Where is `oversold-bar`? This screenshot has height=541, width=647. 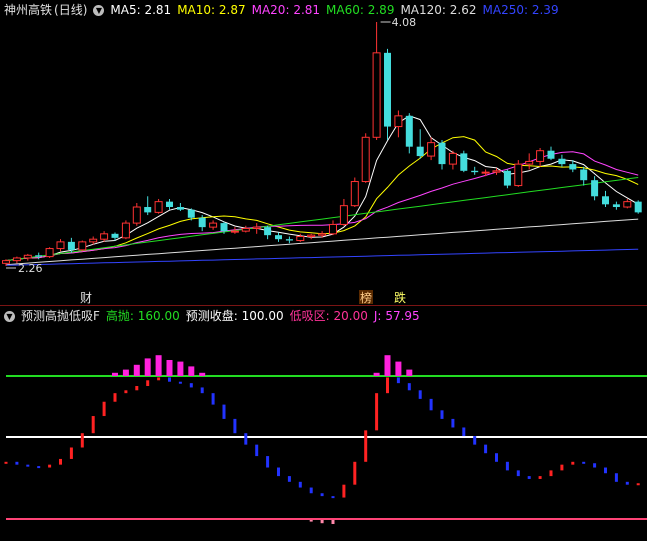 oversold-bar is located at coordinates (322, 522).